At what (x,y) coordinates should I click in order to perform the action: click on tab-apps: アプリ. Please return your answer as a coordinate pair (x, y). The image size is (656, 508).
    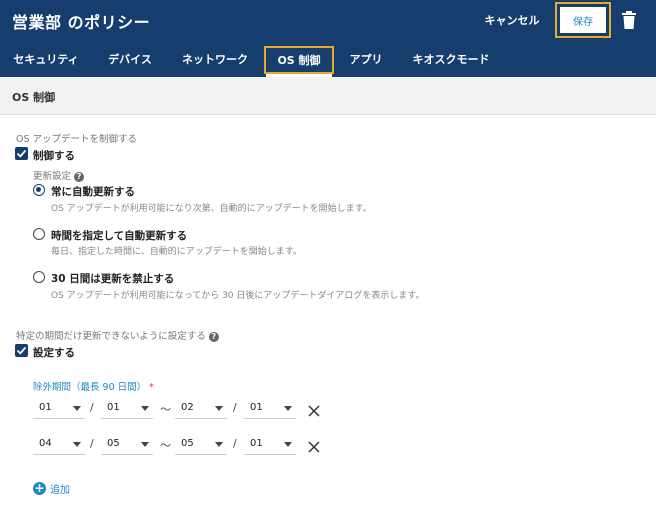
    Looking at the image, I should click on (366, 59).